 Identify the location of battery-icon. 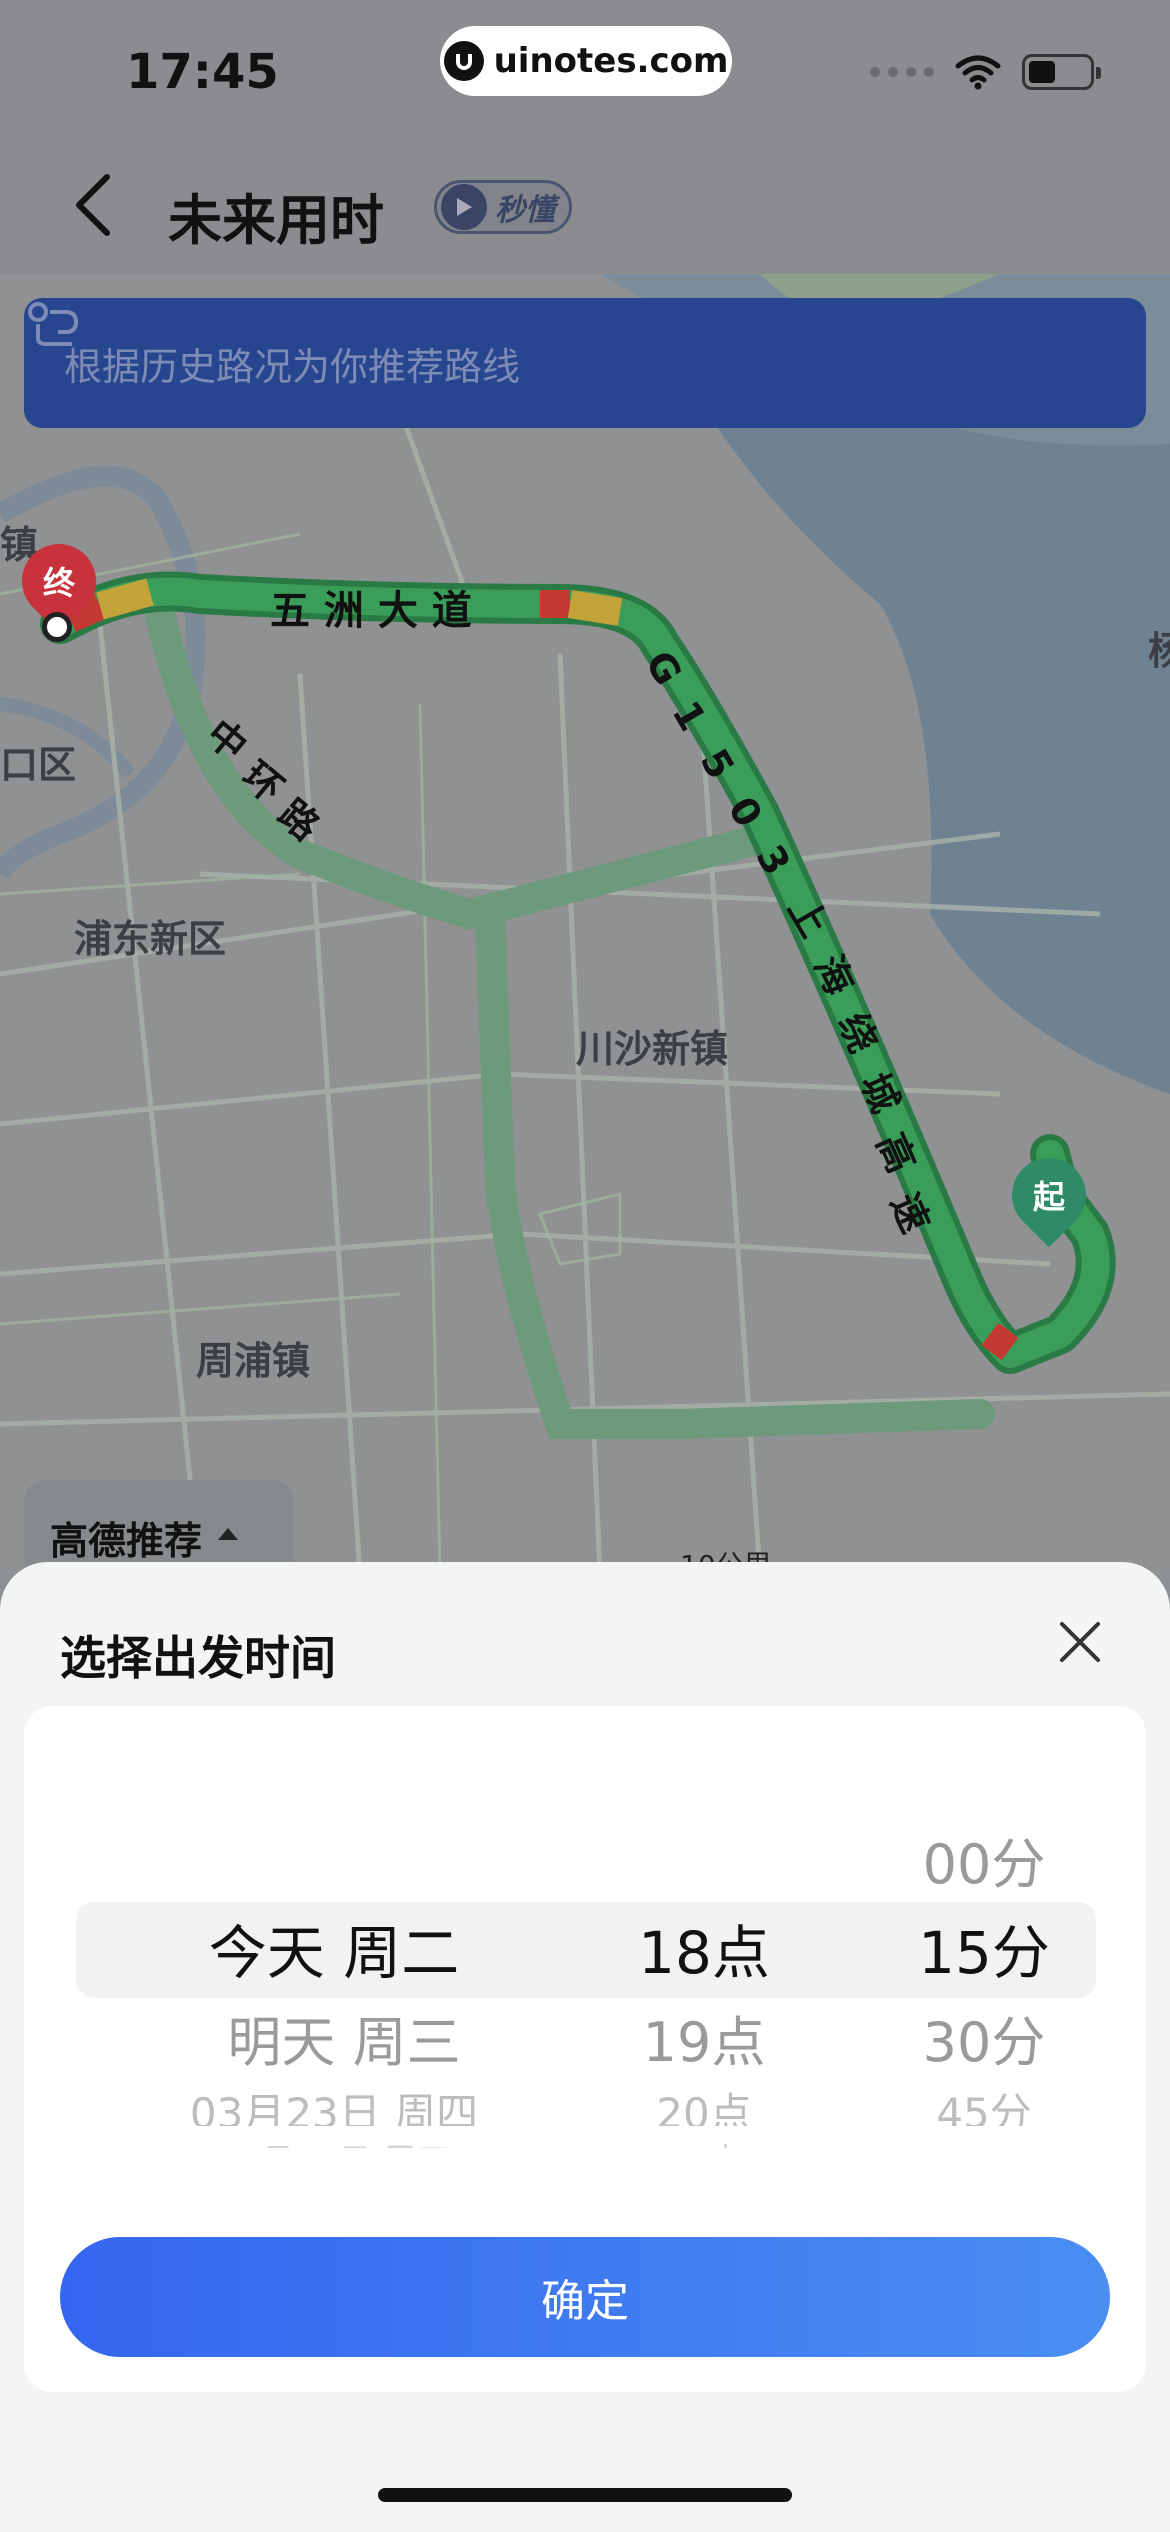
(1061, 72).